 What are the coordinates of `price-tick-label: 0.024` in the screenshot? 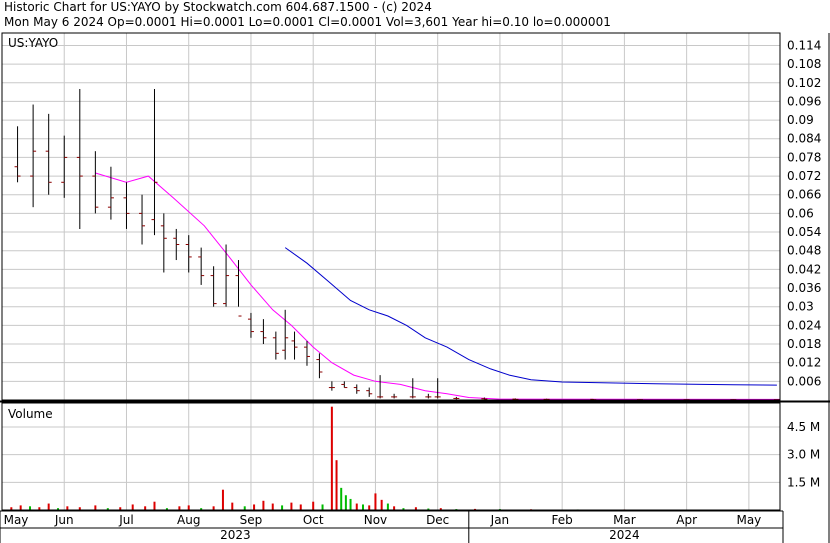 It's located at (804, 325).